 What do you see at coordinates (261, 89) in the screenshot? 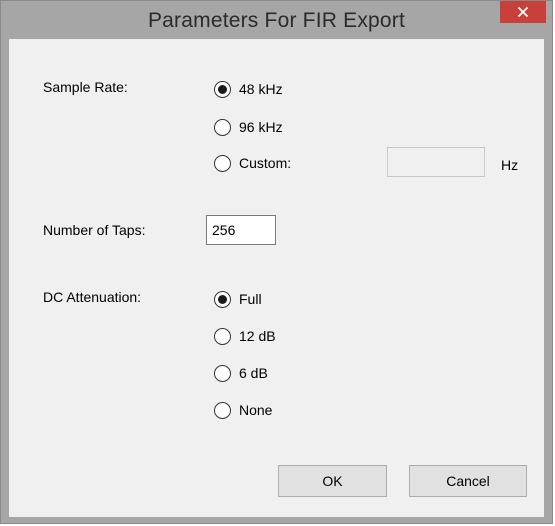
I see `radio-label: 48 kHz` at bounding box center [261, 89].